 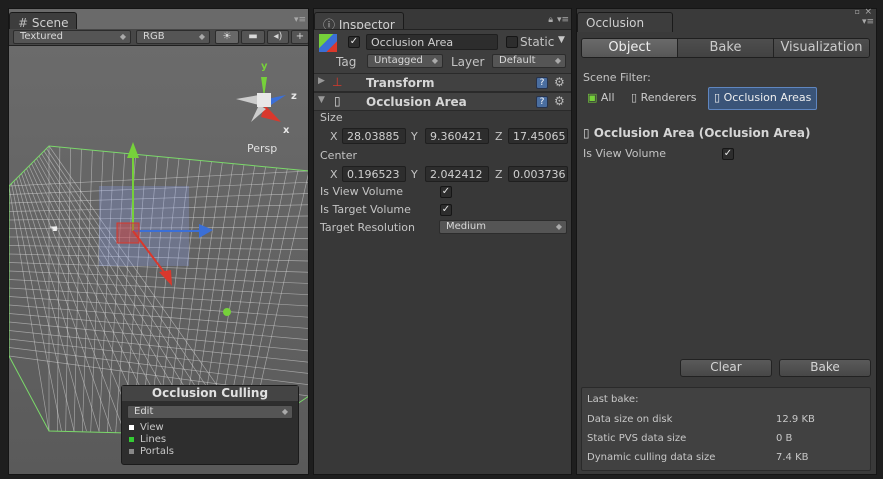 I want to click on target-resolution-dropdown: Medium ◆, so click(x=503, y=227).